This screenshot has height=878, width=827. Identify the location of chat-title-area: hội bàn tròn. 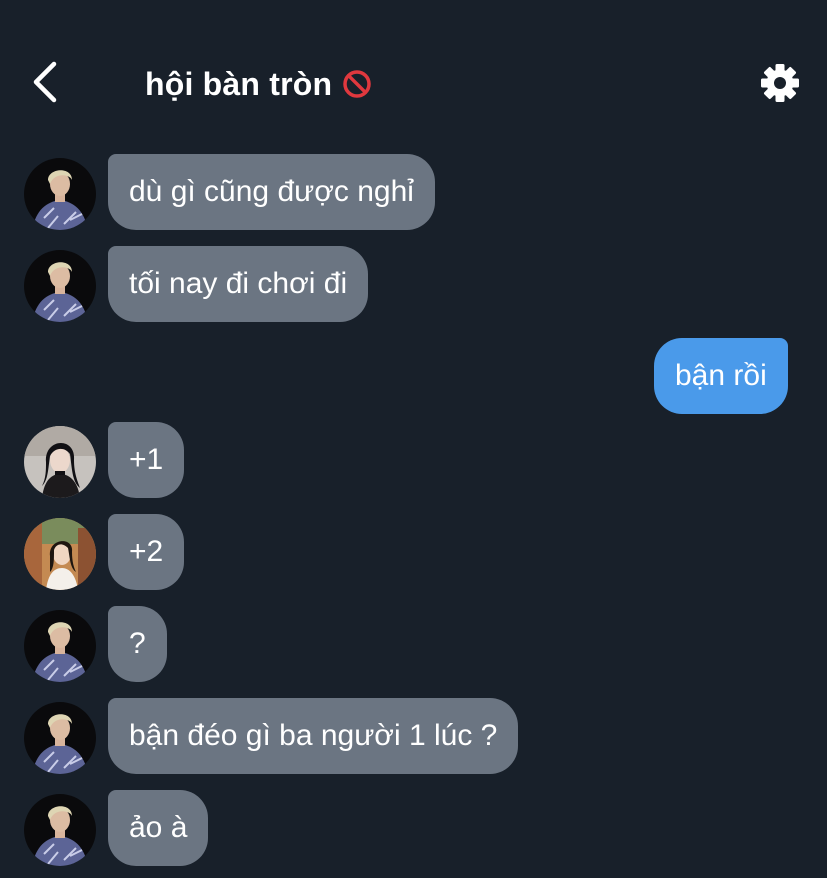
(258, 84).